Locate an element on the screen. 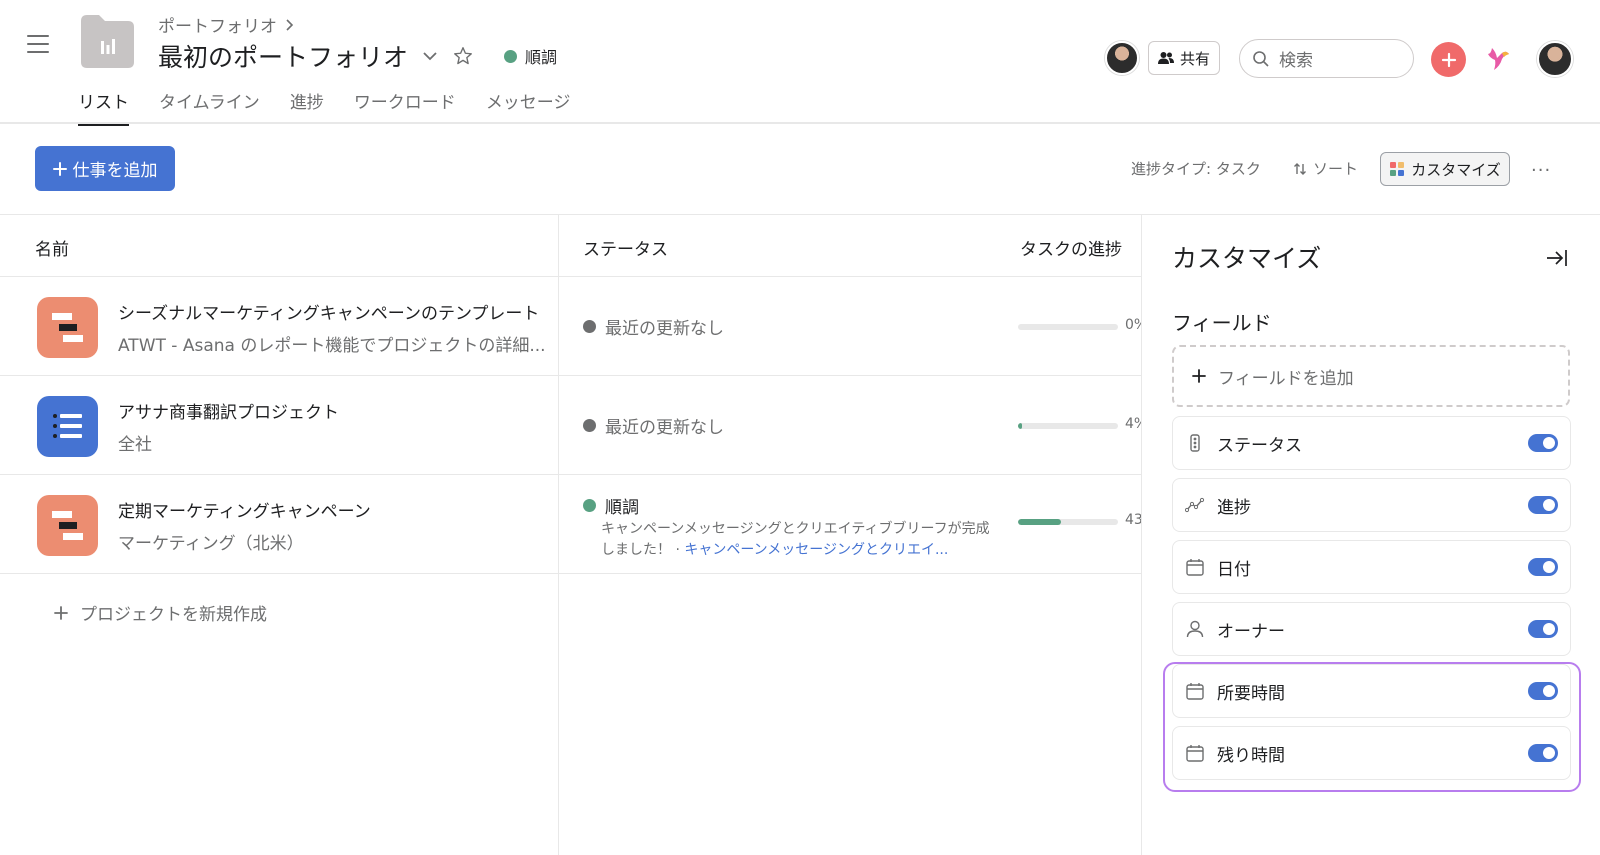 This screenshot has width=1600, height=855. field-label: 進捗 is located at coordinates (1234, 507).